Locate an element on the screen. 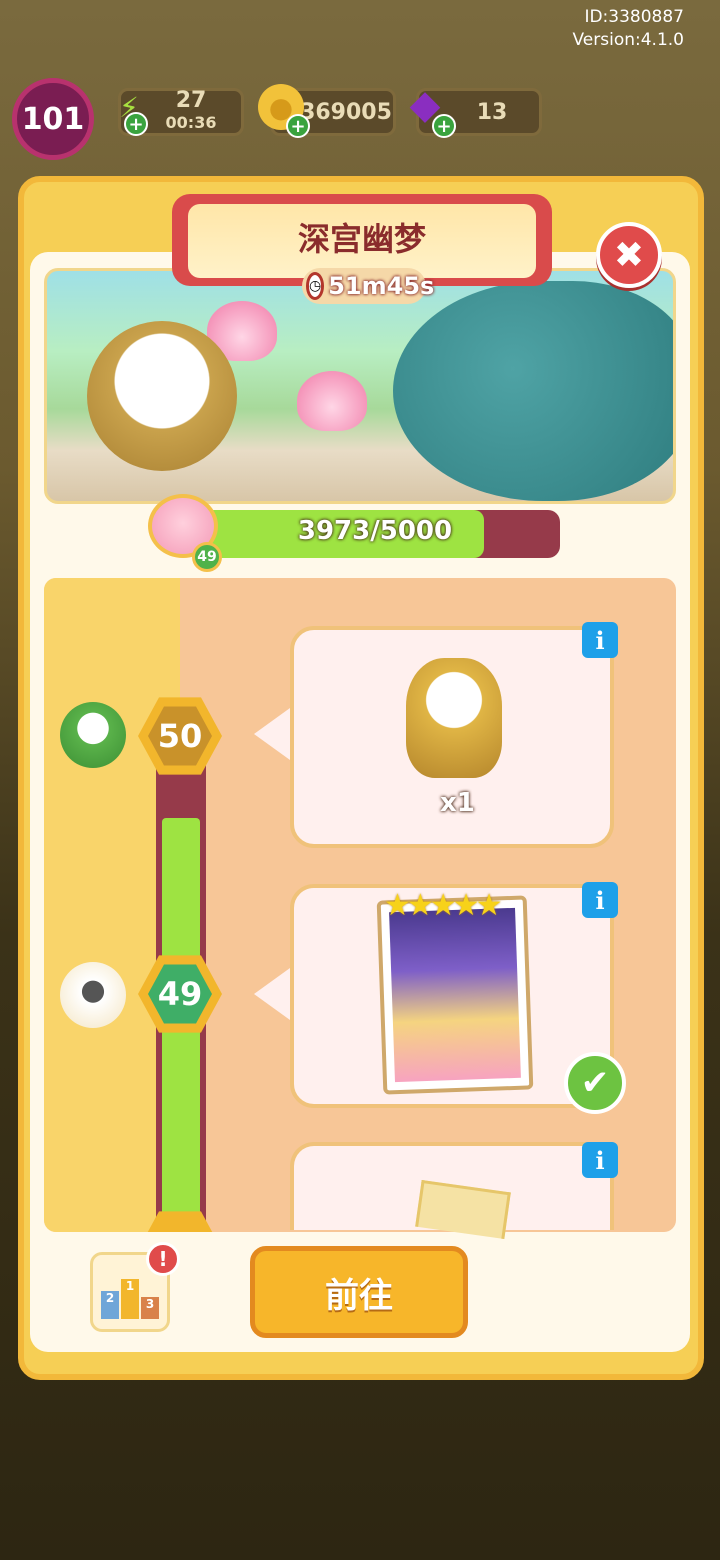  progress-level-badge: 49 is located at coordinates (207, 557).